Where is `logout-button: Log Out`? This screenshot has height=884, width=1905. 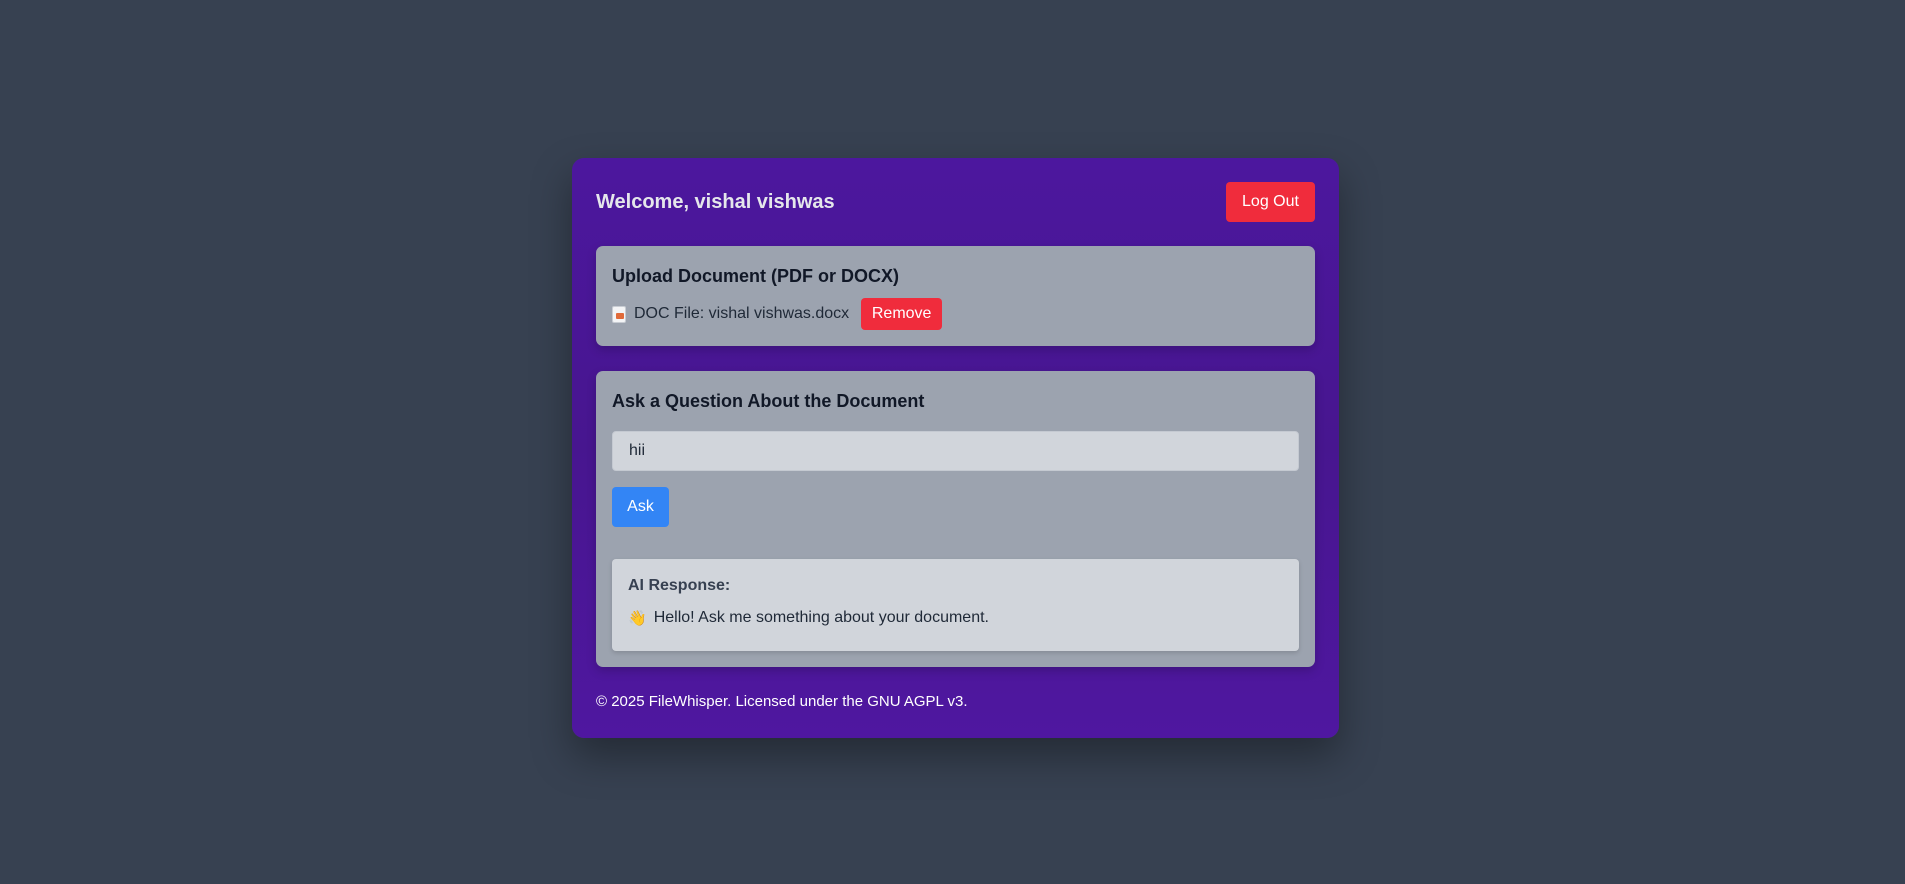 logout-button: Log Out is located at coordinates (1270, 202).